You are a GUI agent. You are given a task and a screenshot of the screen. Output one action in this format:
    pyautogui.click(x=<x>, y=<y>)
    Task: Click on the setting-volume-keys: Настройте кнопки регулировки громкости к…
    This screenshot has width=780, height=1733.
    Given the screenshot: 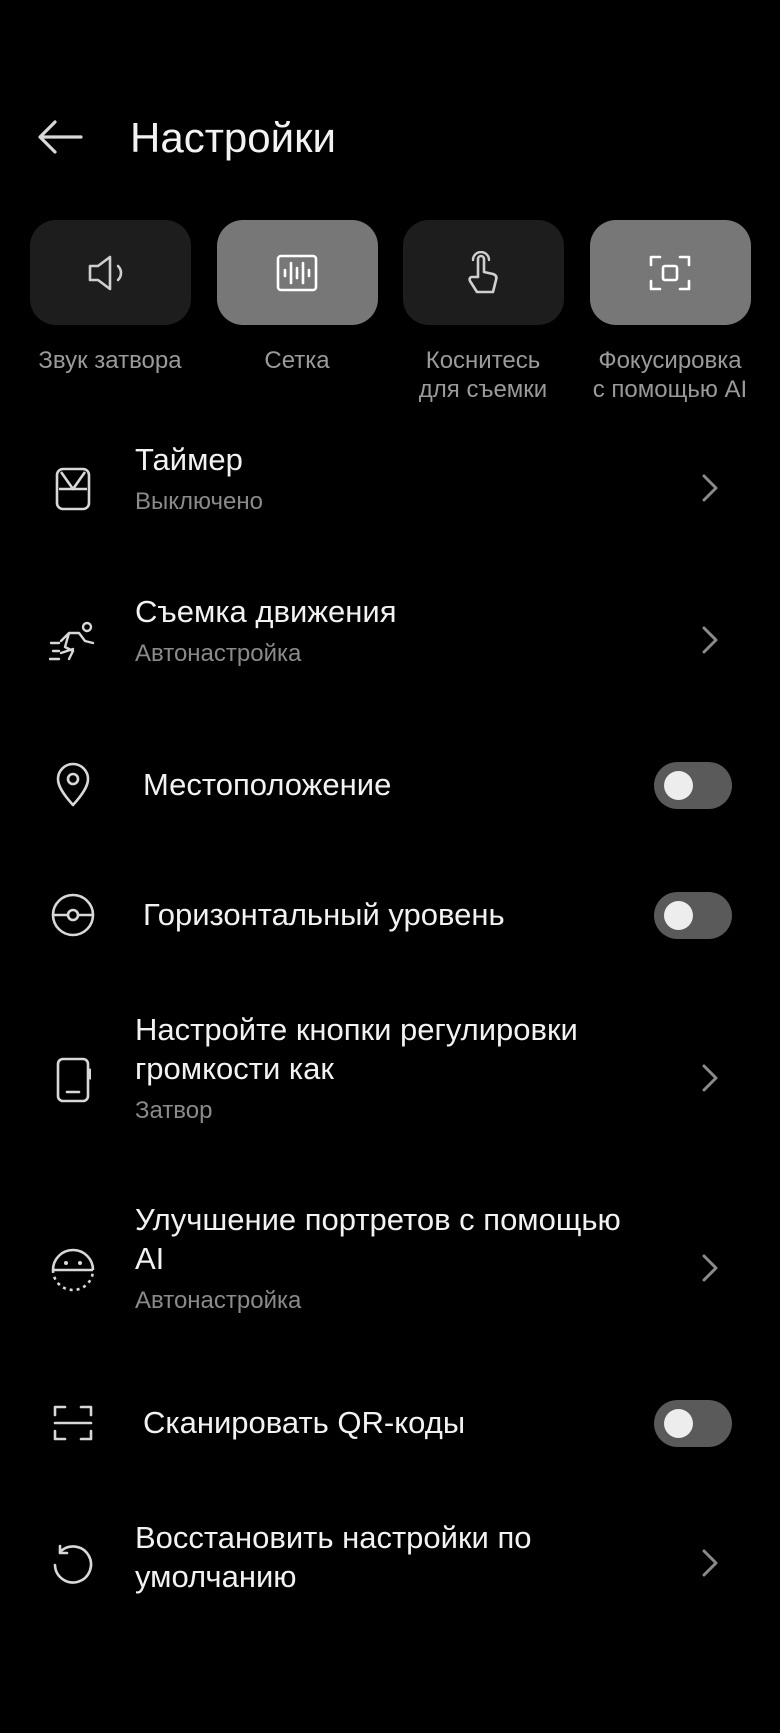 What is the action you would take?
    pyautogui.click(x=390, y=1085)
    